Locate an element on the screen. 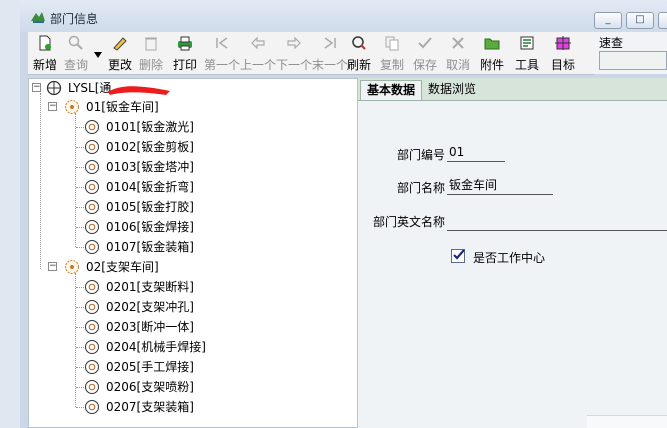 The image size is (667, 428). last-record-button: 末一个 is located at coordinates (330, 53).